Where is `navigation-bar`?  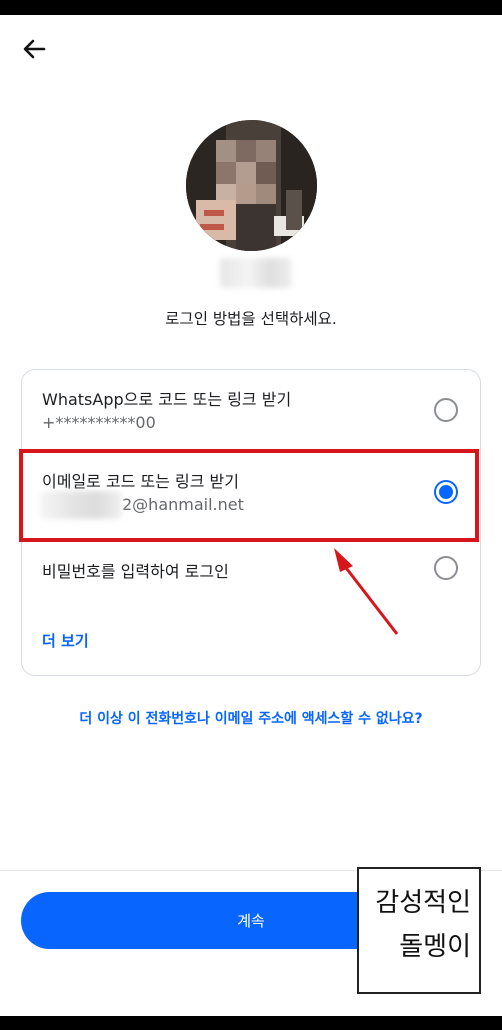
navigation-bar is located at coordinates (251, 1023).